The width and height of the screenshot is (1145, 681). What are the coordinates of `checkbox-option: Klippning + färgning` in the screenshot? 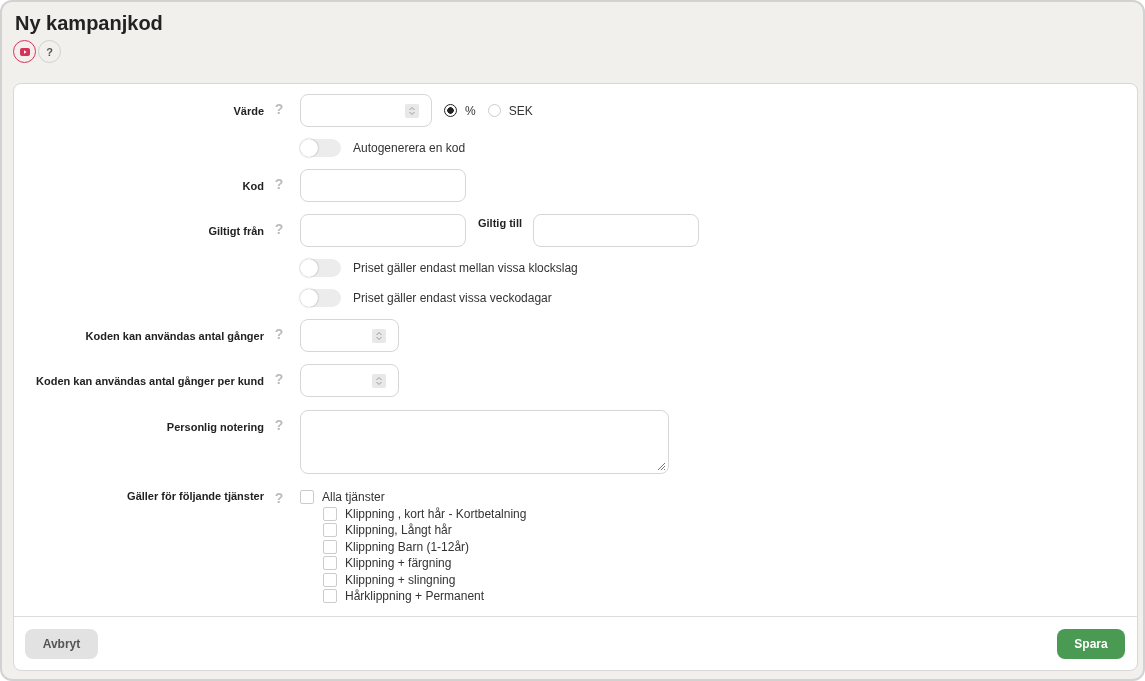 It's located at (425, 563).